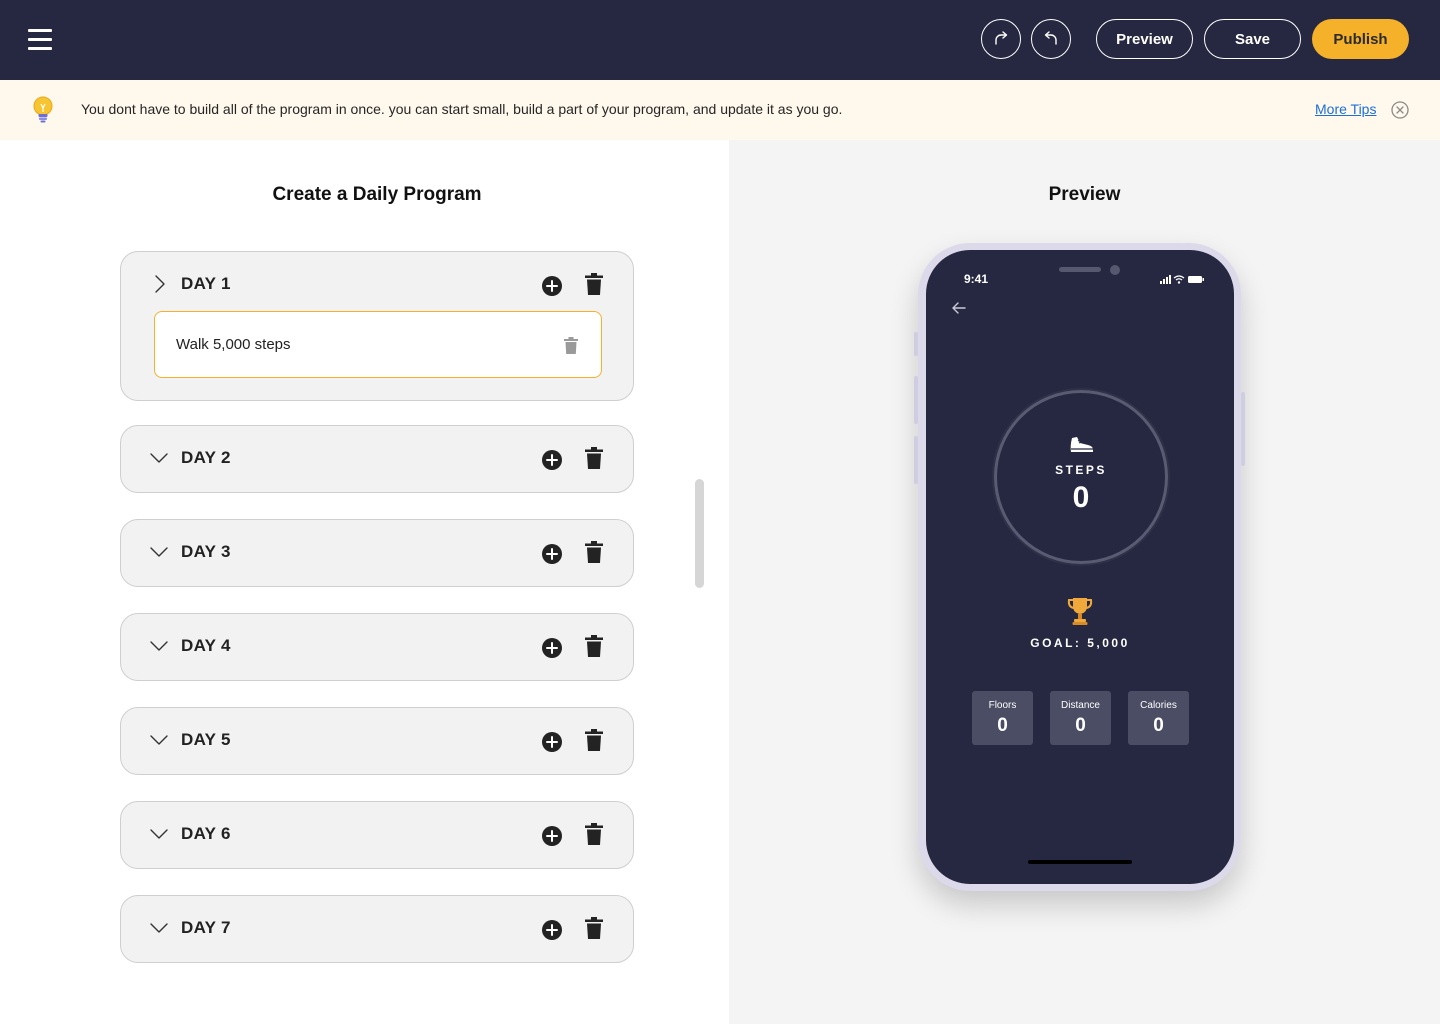 The image size is (1440, 1024). What do you see at coordinates (1081, 444) in the screenshot?
I see `shoe-icon` at bounding box center [1081, 444].